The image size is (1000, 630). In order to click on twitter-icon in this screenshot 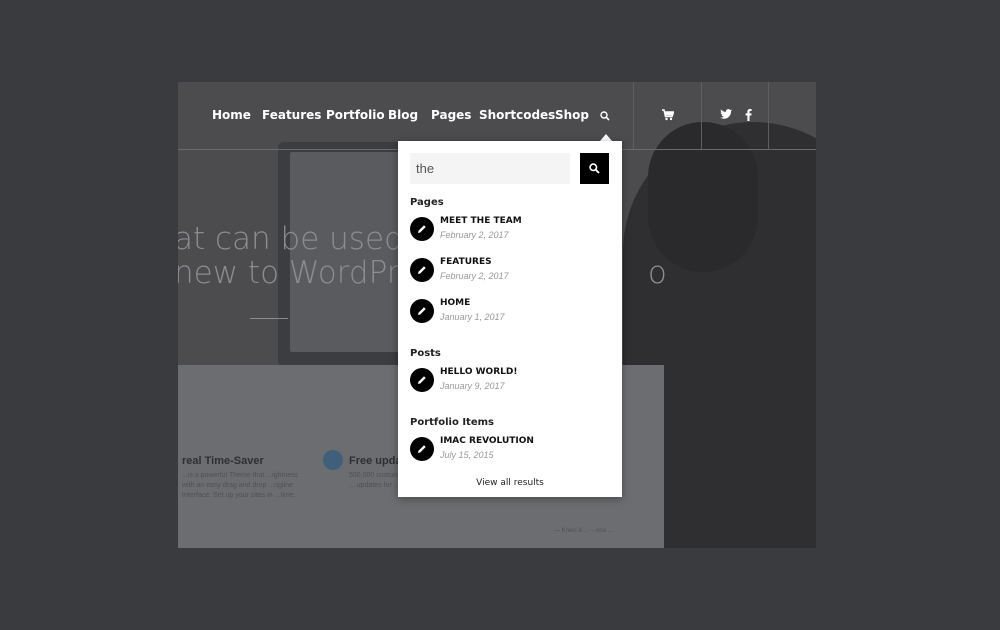, I will do `click(726, 116)`.